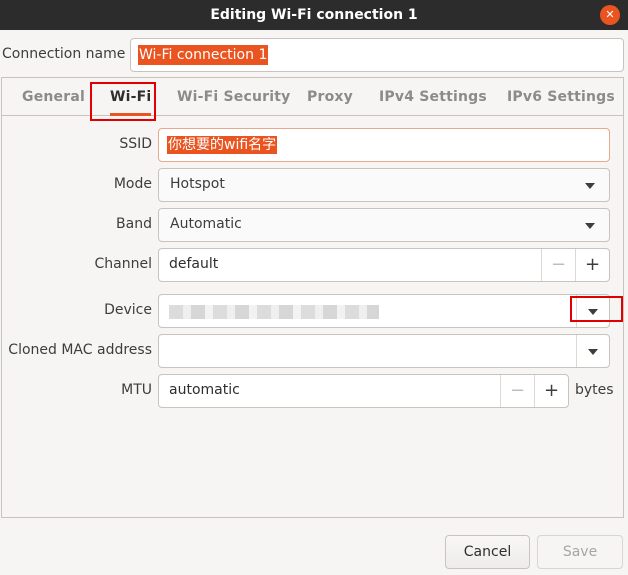  What do you see at coordinates (576, 351) in the screenshot?
I see `divider` at bounding box center [576, 351].